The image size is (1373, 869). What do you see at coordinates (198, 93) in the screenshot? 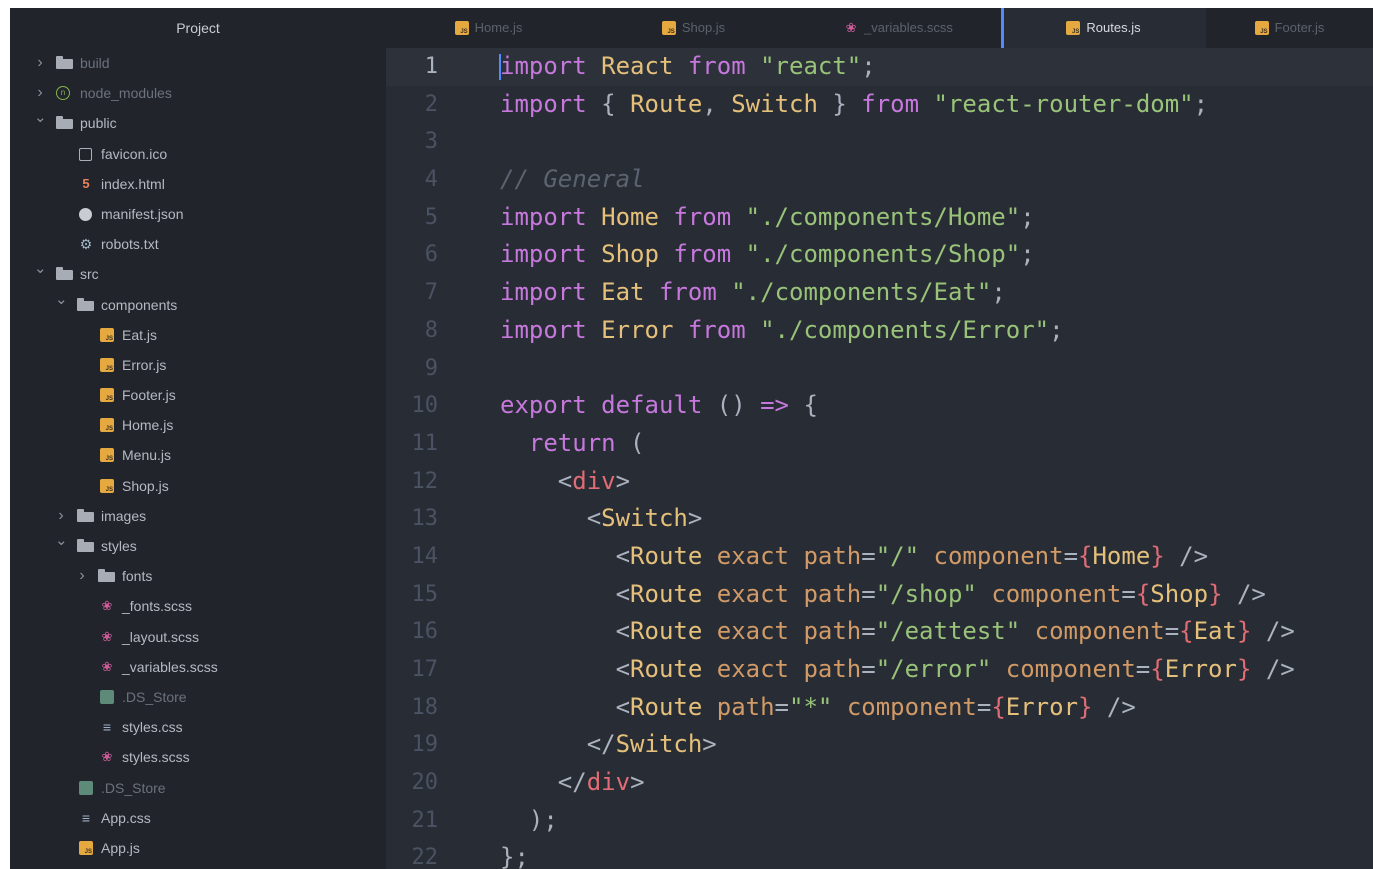
I see `tree-folder-node-modules: › n node_modules` at bounding box center [198, 93].